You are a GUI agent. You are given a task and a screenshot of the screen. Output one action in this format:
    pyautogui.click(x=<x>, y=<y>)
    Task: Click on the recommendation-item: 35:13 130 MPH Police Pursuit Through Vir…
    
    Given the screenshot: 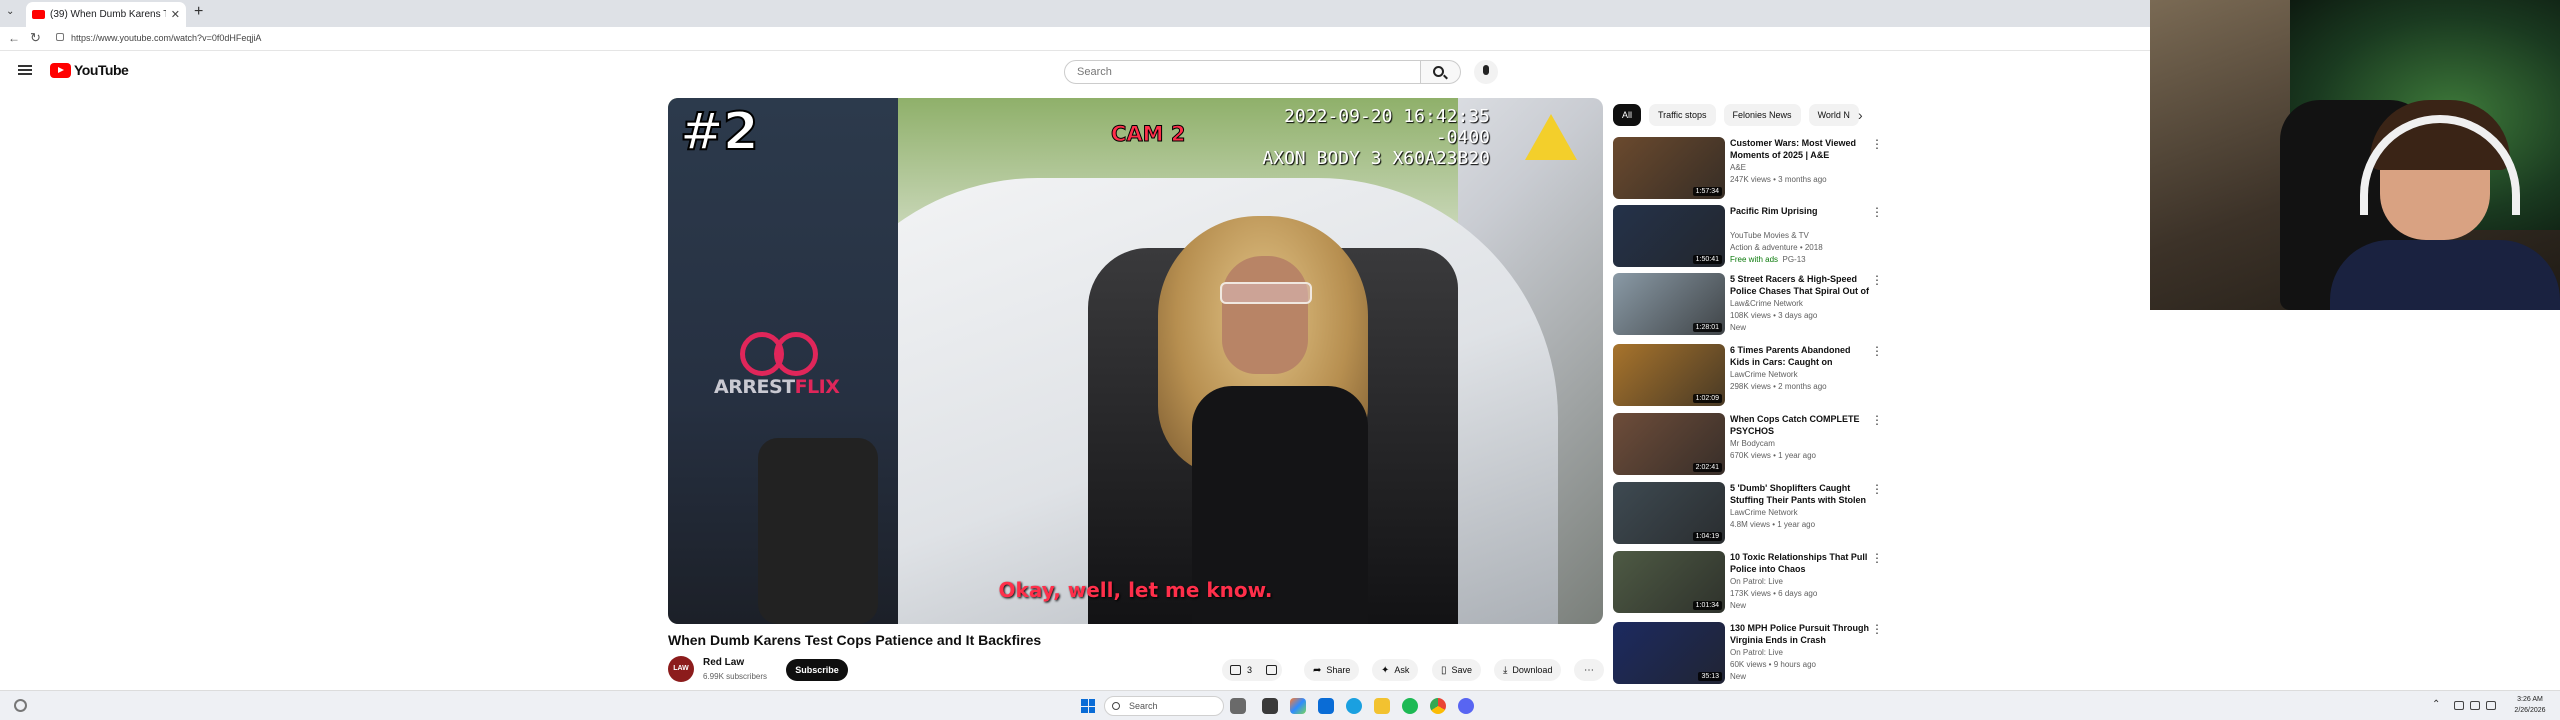 What is the action you would take?
    pyautogui.click(x=1748, y=653)
    